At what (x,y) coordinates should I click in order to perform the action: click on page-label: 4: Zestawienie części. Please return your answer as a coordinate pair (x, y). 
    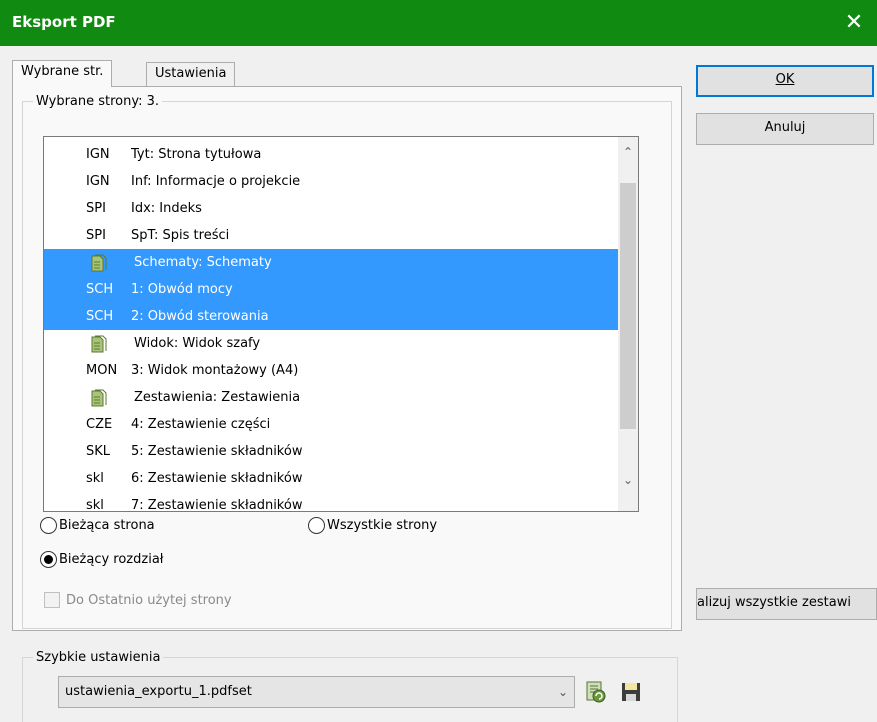
    Looking at the image, I should click on (201, 424).